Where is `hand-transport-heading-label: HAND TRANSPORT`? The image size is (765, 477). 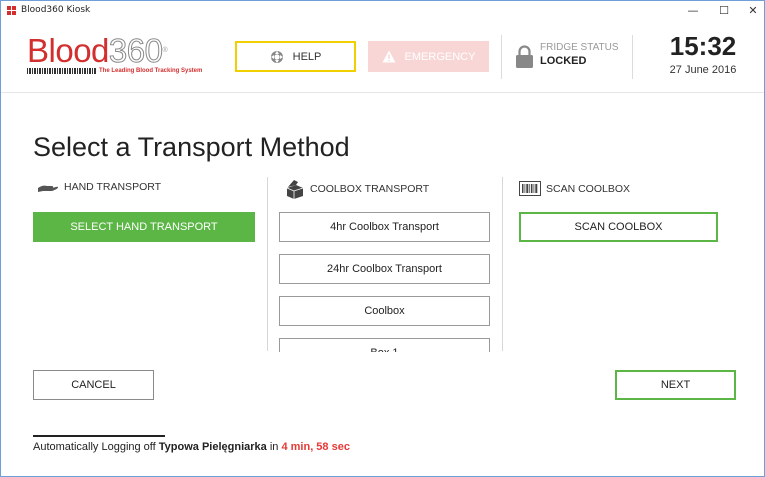
hand-transport-heading-label: HAND TRANSPORT is located at coordinates (113, 187).